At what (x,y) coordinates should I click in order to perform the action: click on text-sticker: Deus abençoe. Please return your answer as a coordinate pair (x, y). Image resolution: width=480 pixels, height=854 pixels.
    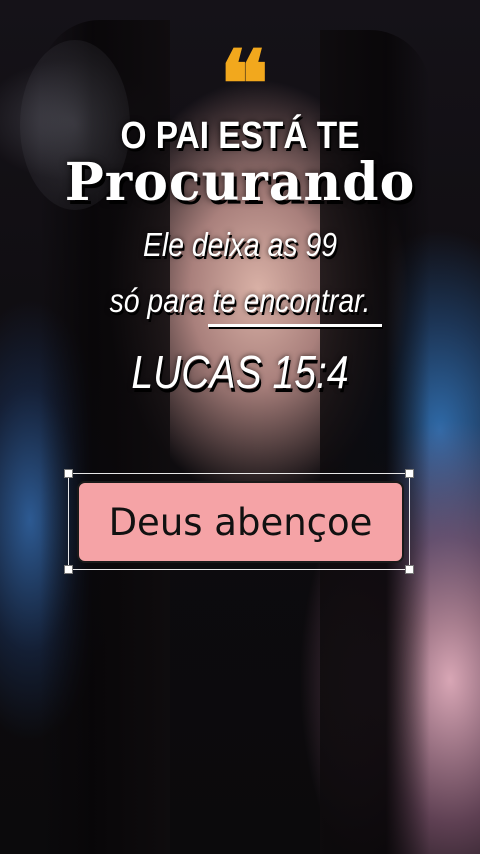
    Looking at the image, I should click on (240, 522).